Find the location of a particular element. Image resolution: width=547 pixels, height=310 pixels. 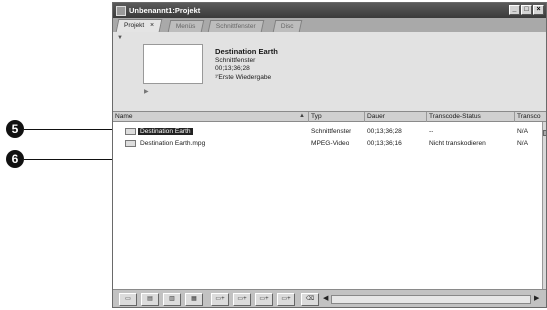

preview-duration: 00;13;36;28 is located at coordinates (232, 68).